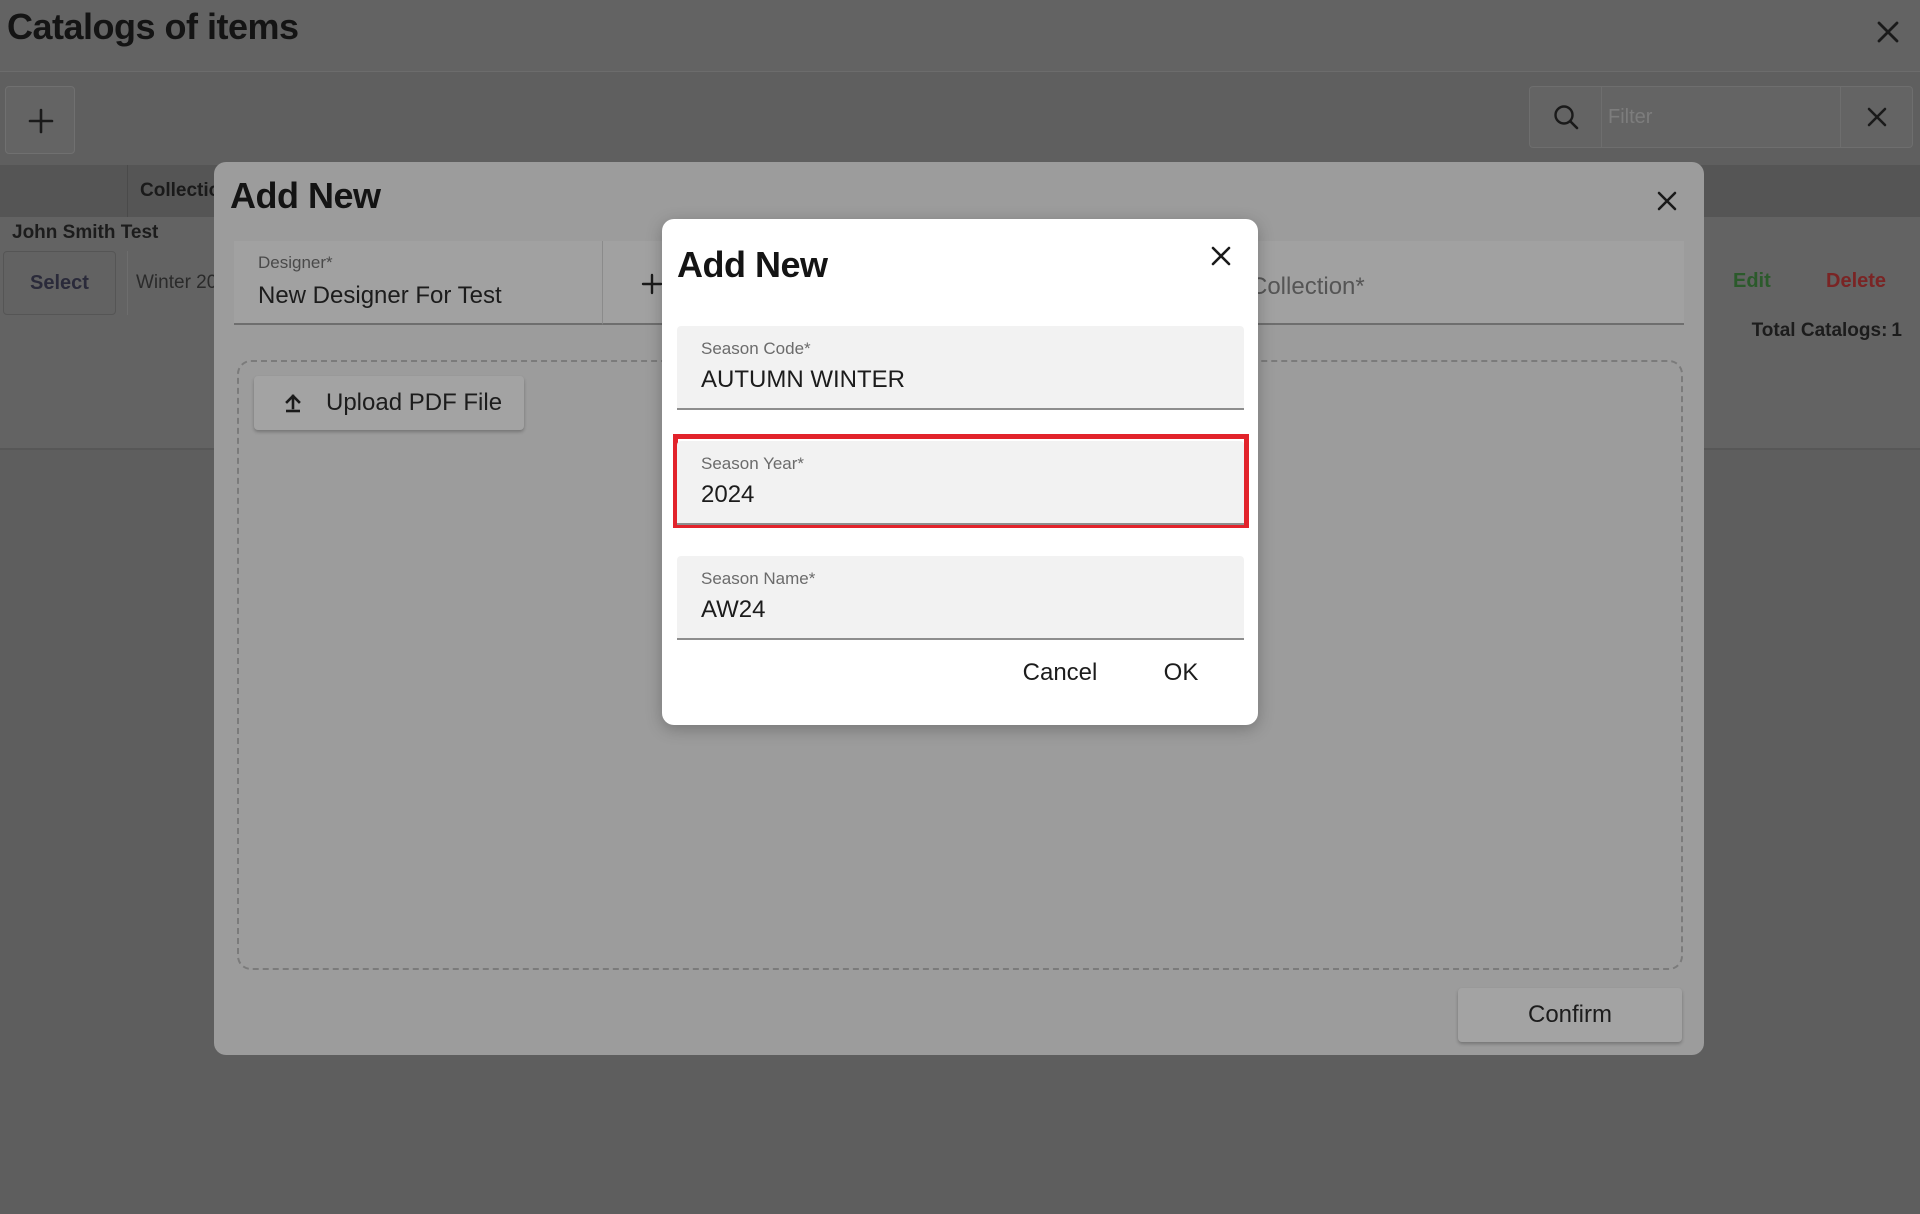 The height and width of the screenshot is (1214, 1920). I want to click on toolbar, so click(960, 118).